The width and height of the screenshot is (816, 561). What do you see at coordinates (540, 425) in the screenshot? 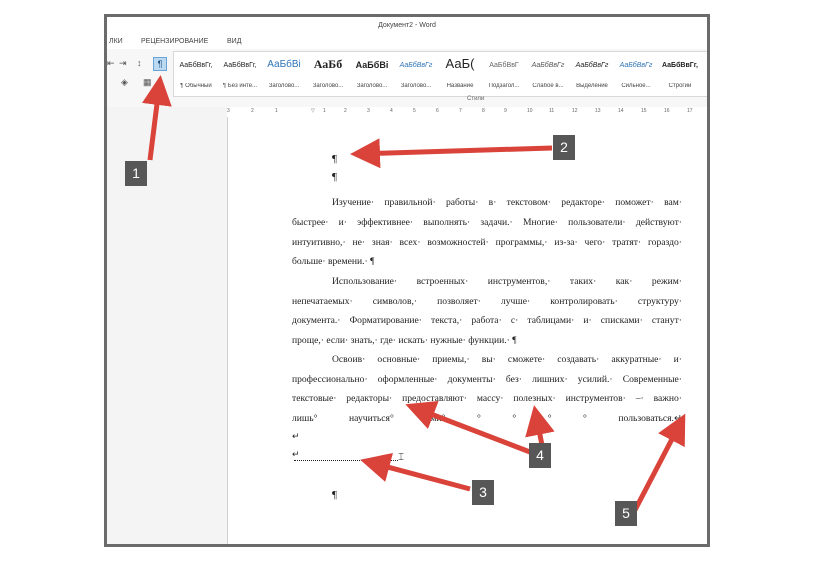
I see `arrow-4b` at bounding box center [540, 425].